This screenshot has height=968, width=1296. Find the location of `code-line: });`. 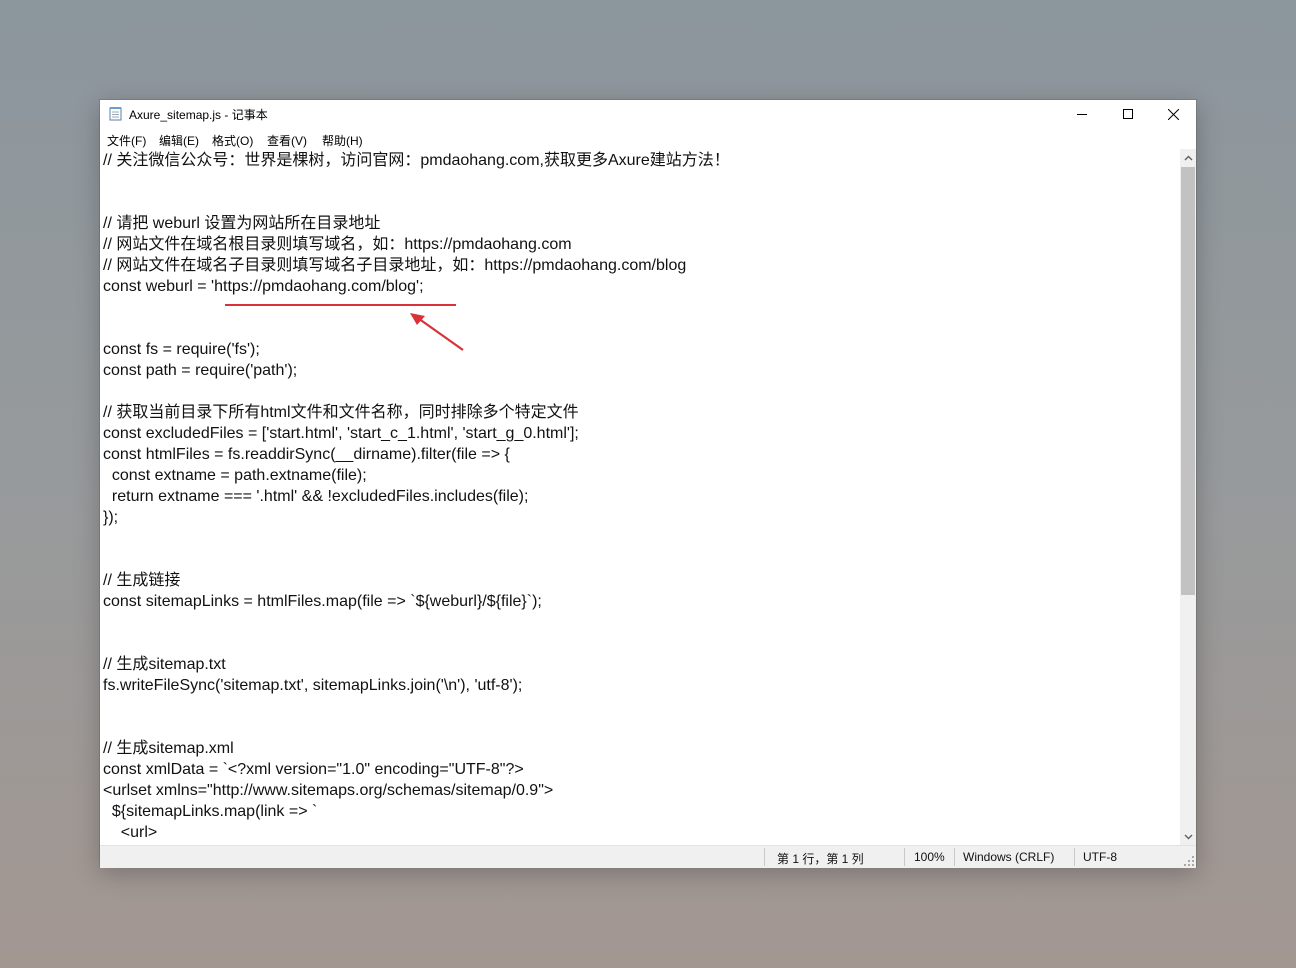

code-line: }); is located at coordinates (111, 517).